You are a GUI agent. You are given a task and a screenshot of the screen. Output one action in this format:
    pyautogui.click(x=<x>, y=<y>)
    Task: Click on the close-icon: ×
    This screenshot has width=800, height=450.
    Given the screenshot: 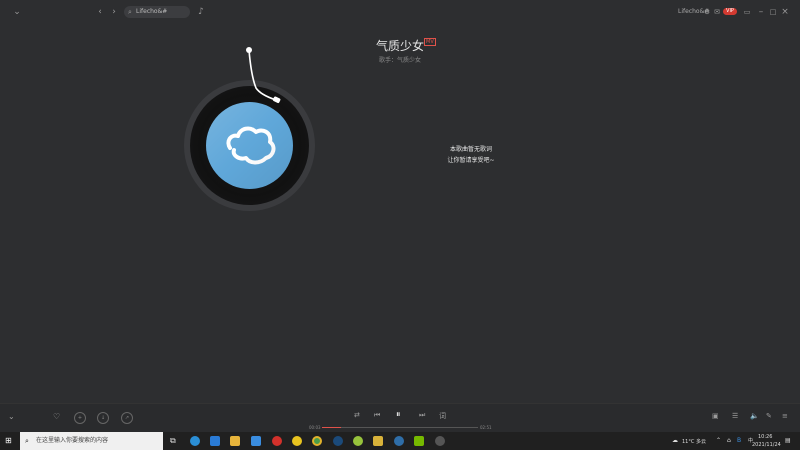 What is the action you would take?
    pyautogui.click(x=785, y=12)
    